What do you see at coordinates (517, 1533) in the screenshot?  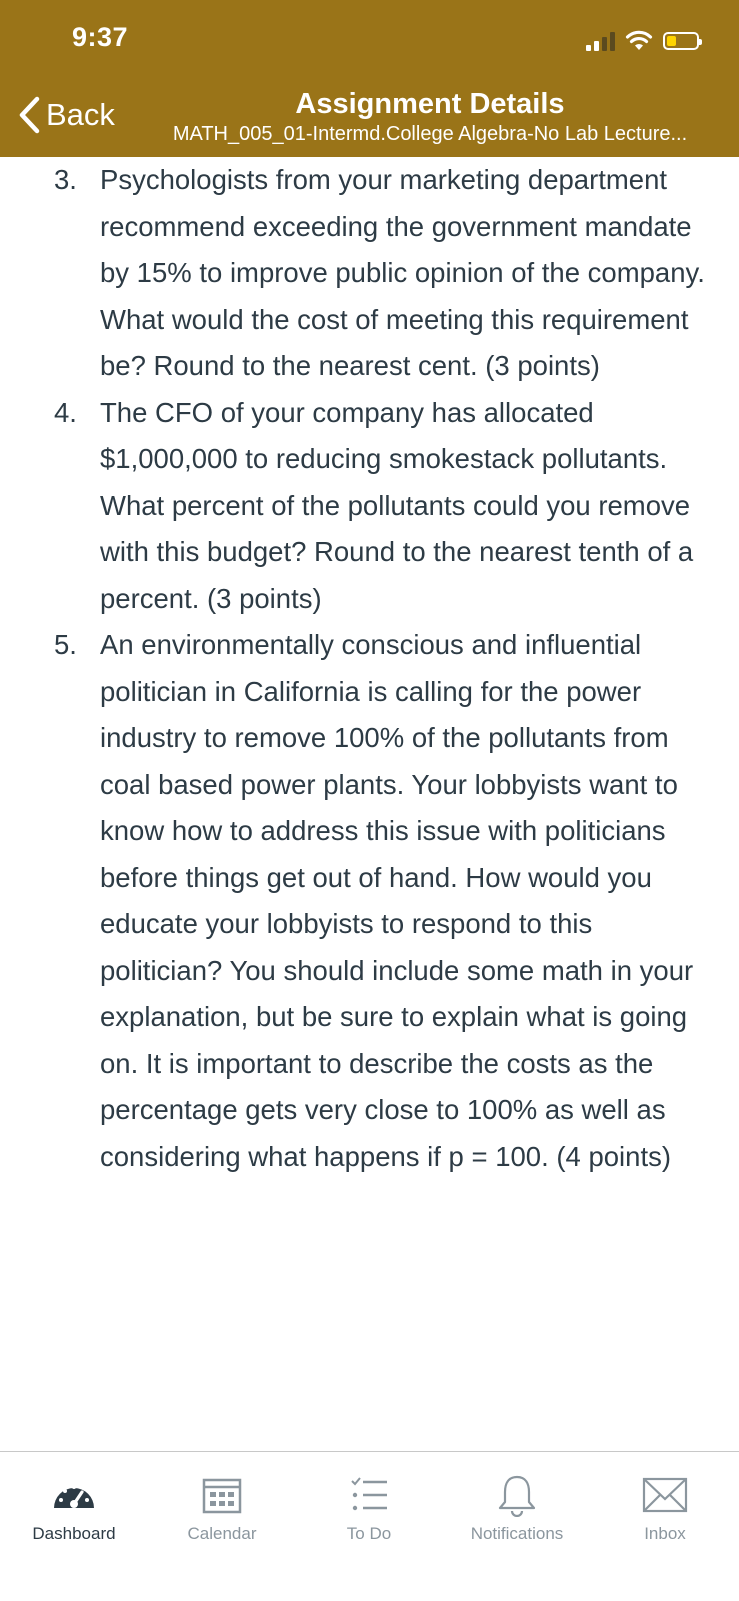 I see `tab-label: Notifications` at bounding box center [517, 1533].